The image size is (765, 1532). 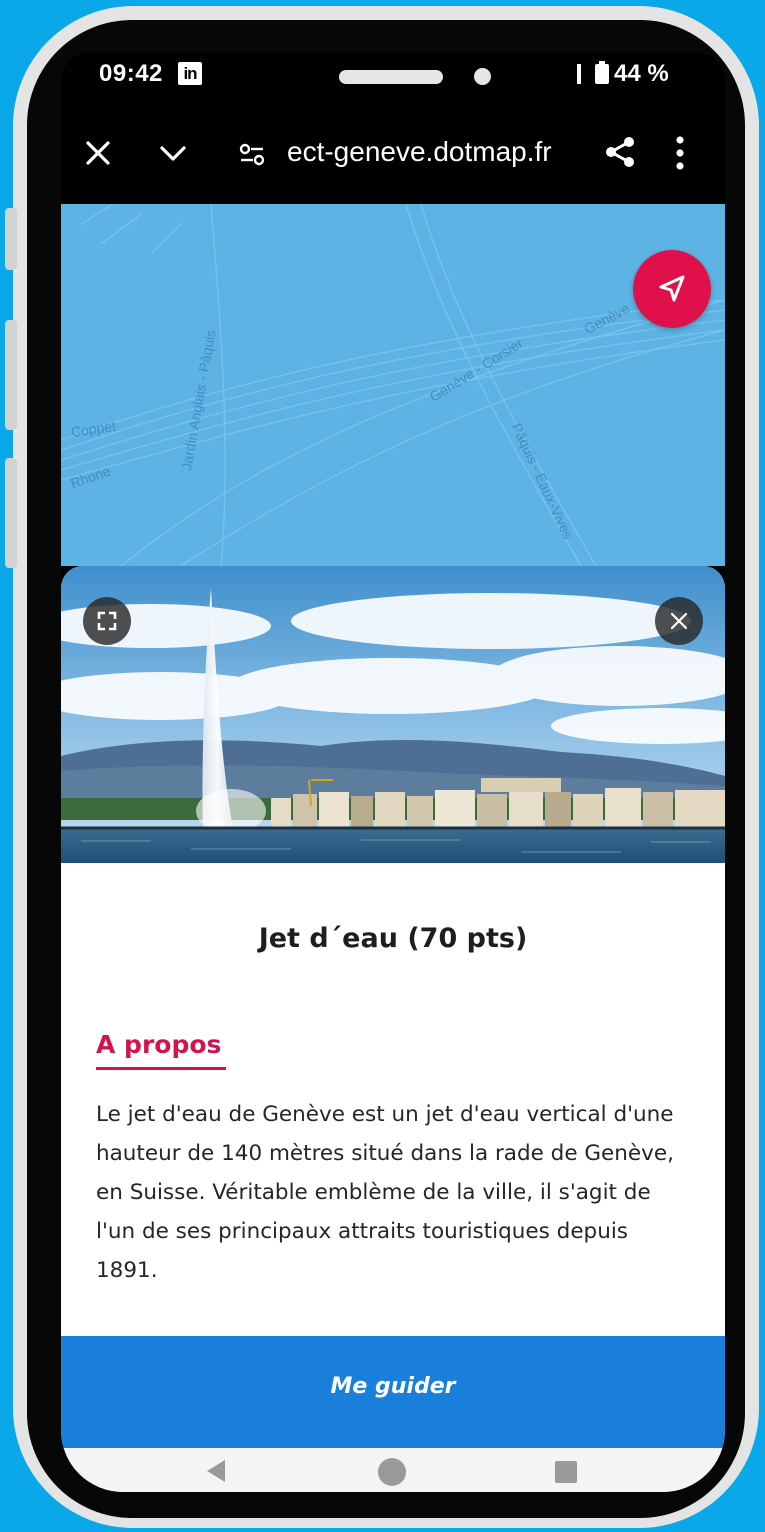 What do you see at coordinates (216, 1471) in the screenshot?
I see `back-icon` at bounding box center [216, 1471].